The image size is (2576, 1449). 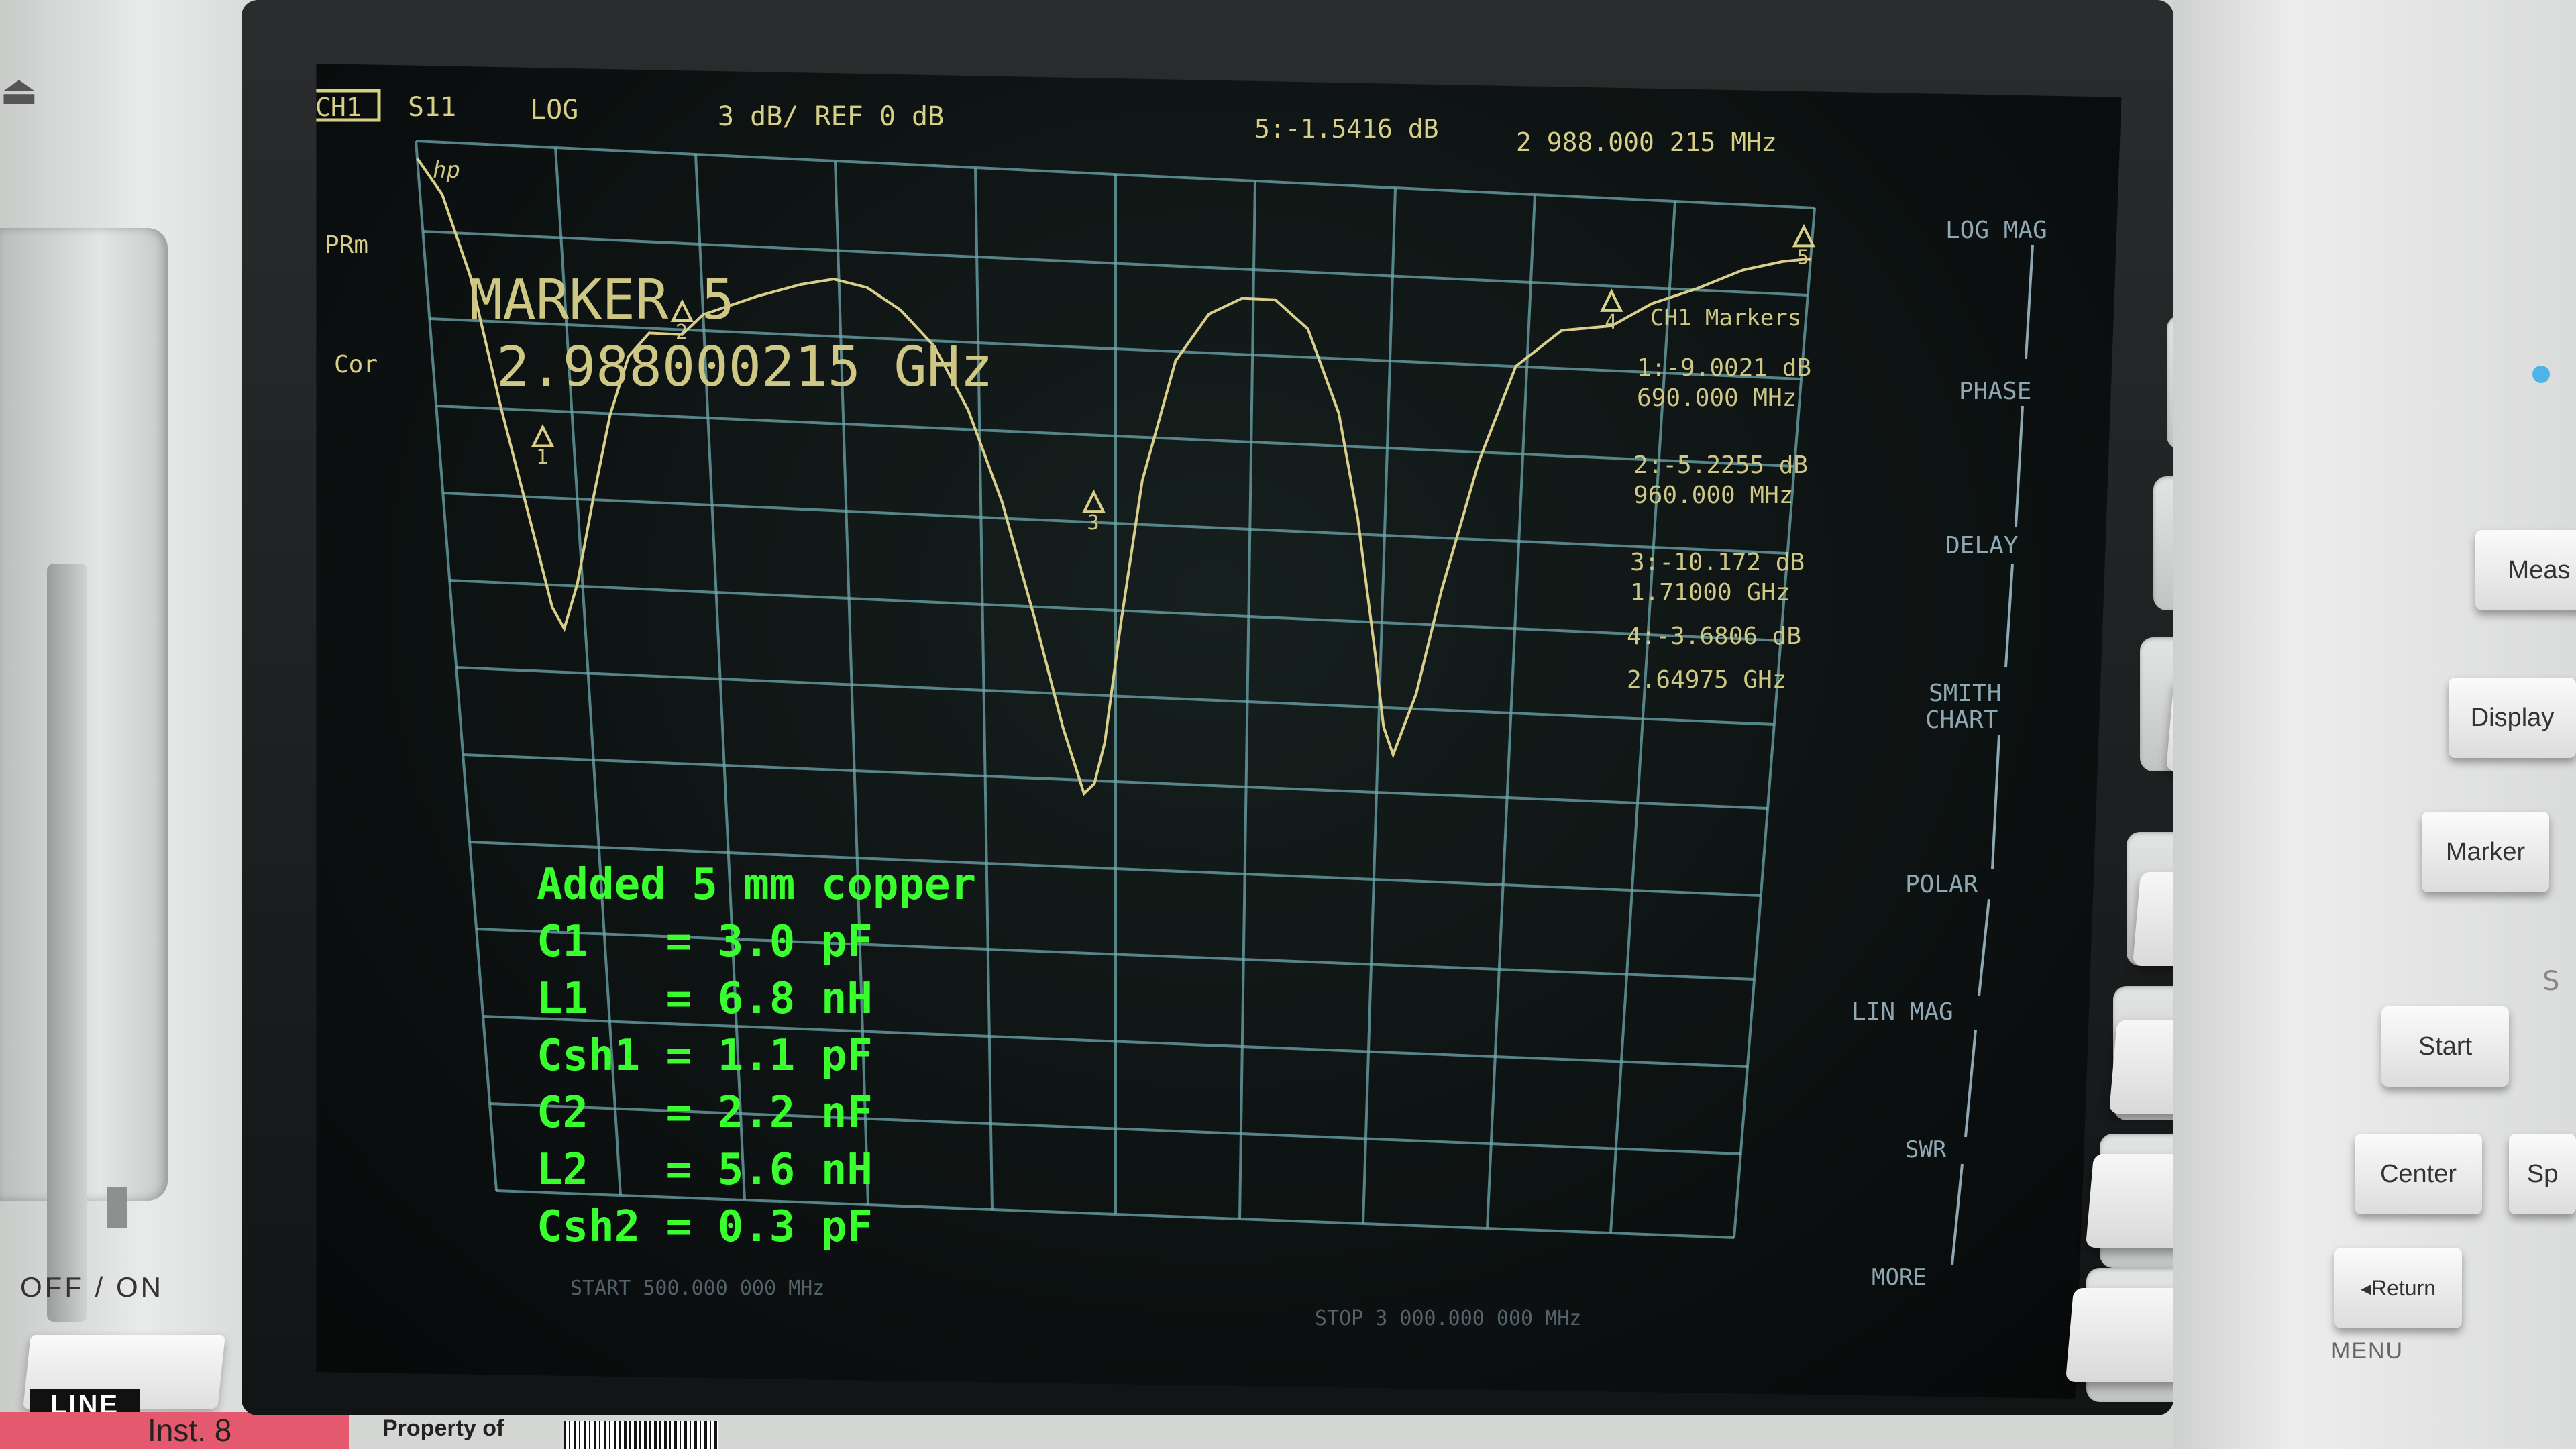 I want to click on front-panel-left: ⏏, so click(x=131, y=724).